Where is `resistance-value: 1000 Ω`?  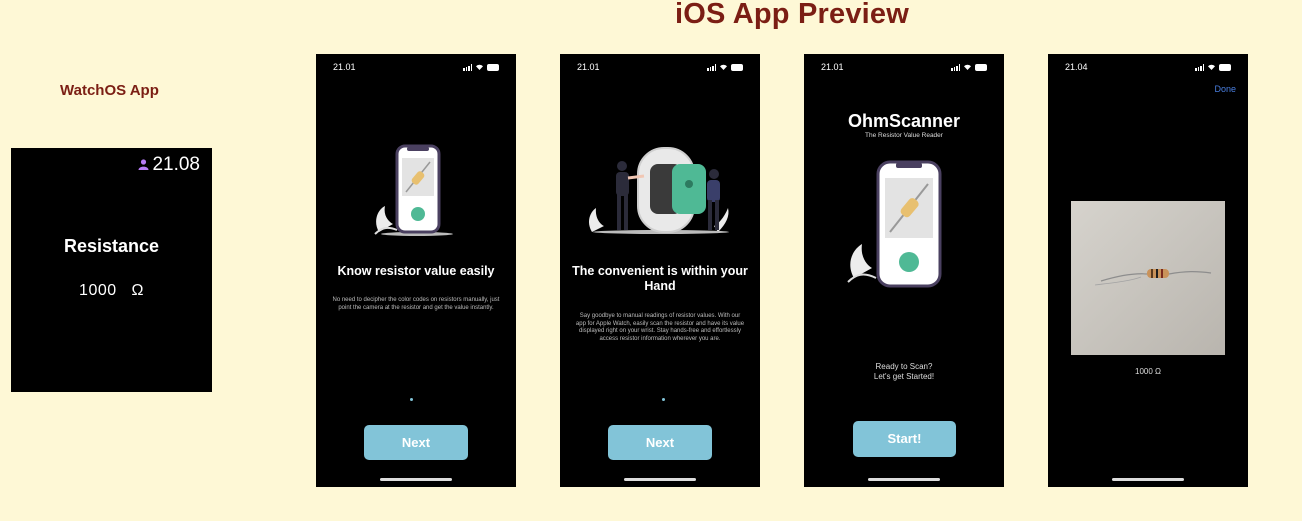 resistance-value: 1000 Ω is located at coordinates (111, 291).